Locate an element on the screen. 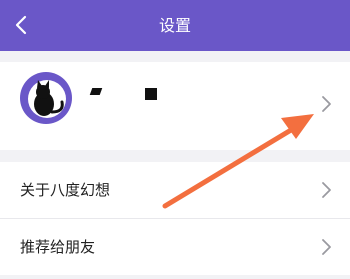 This screenshot has height=279, width=350. menu-item-label: 关于八度幻想 is located at coordinates (65, 190).